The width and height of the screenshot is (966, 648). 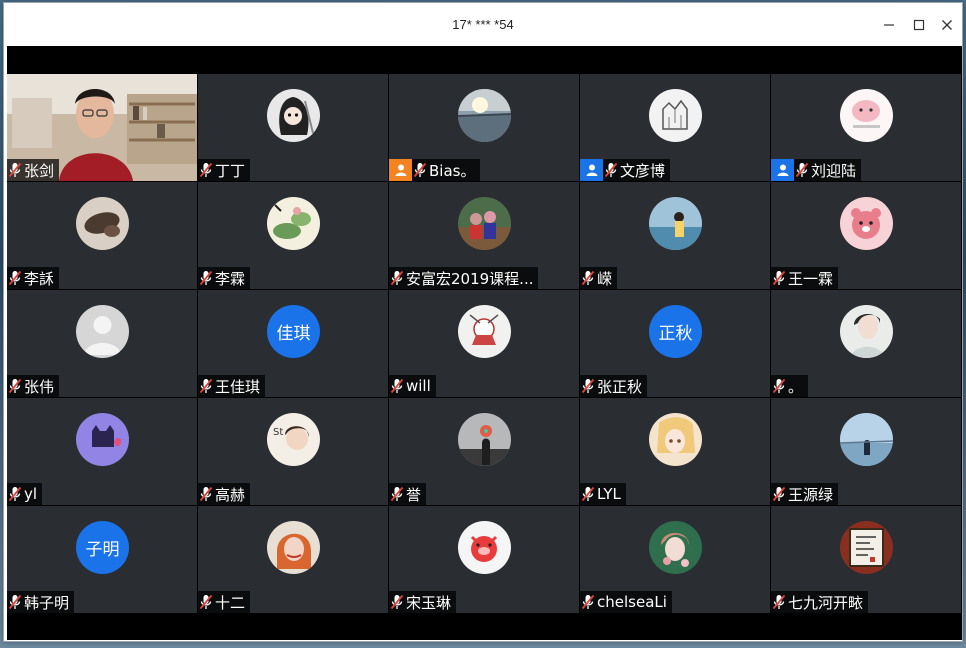 I want to click on participant-tile: 子明 韩子明, so click(x=102, y=559).